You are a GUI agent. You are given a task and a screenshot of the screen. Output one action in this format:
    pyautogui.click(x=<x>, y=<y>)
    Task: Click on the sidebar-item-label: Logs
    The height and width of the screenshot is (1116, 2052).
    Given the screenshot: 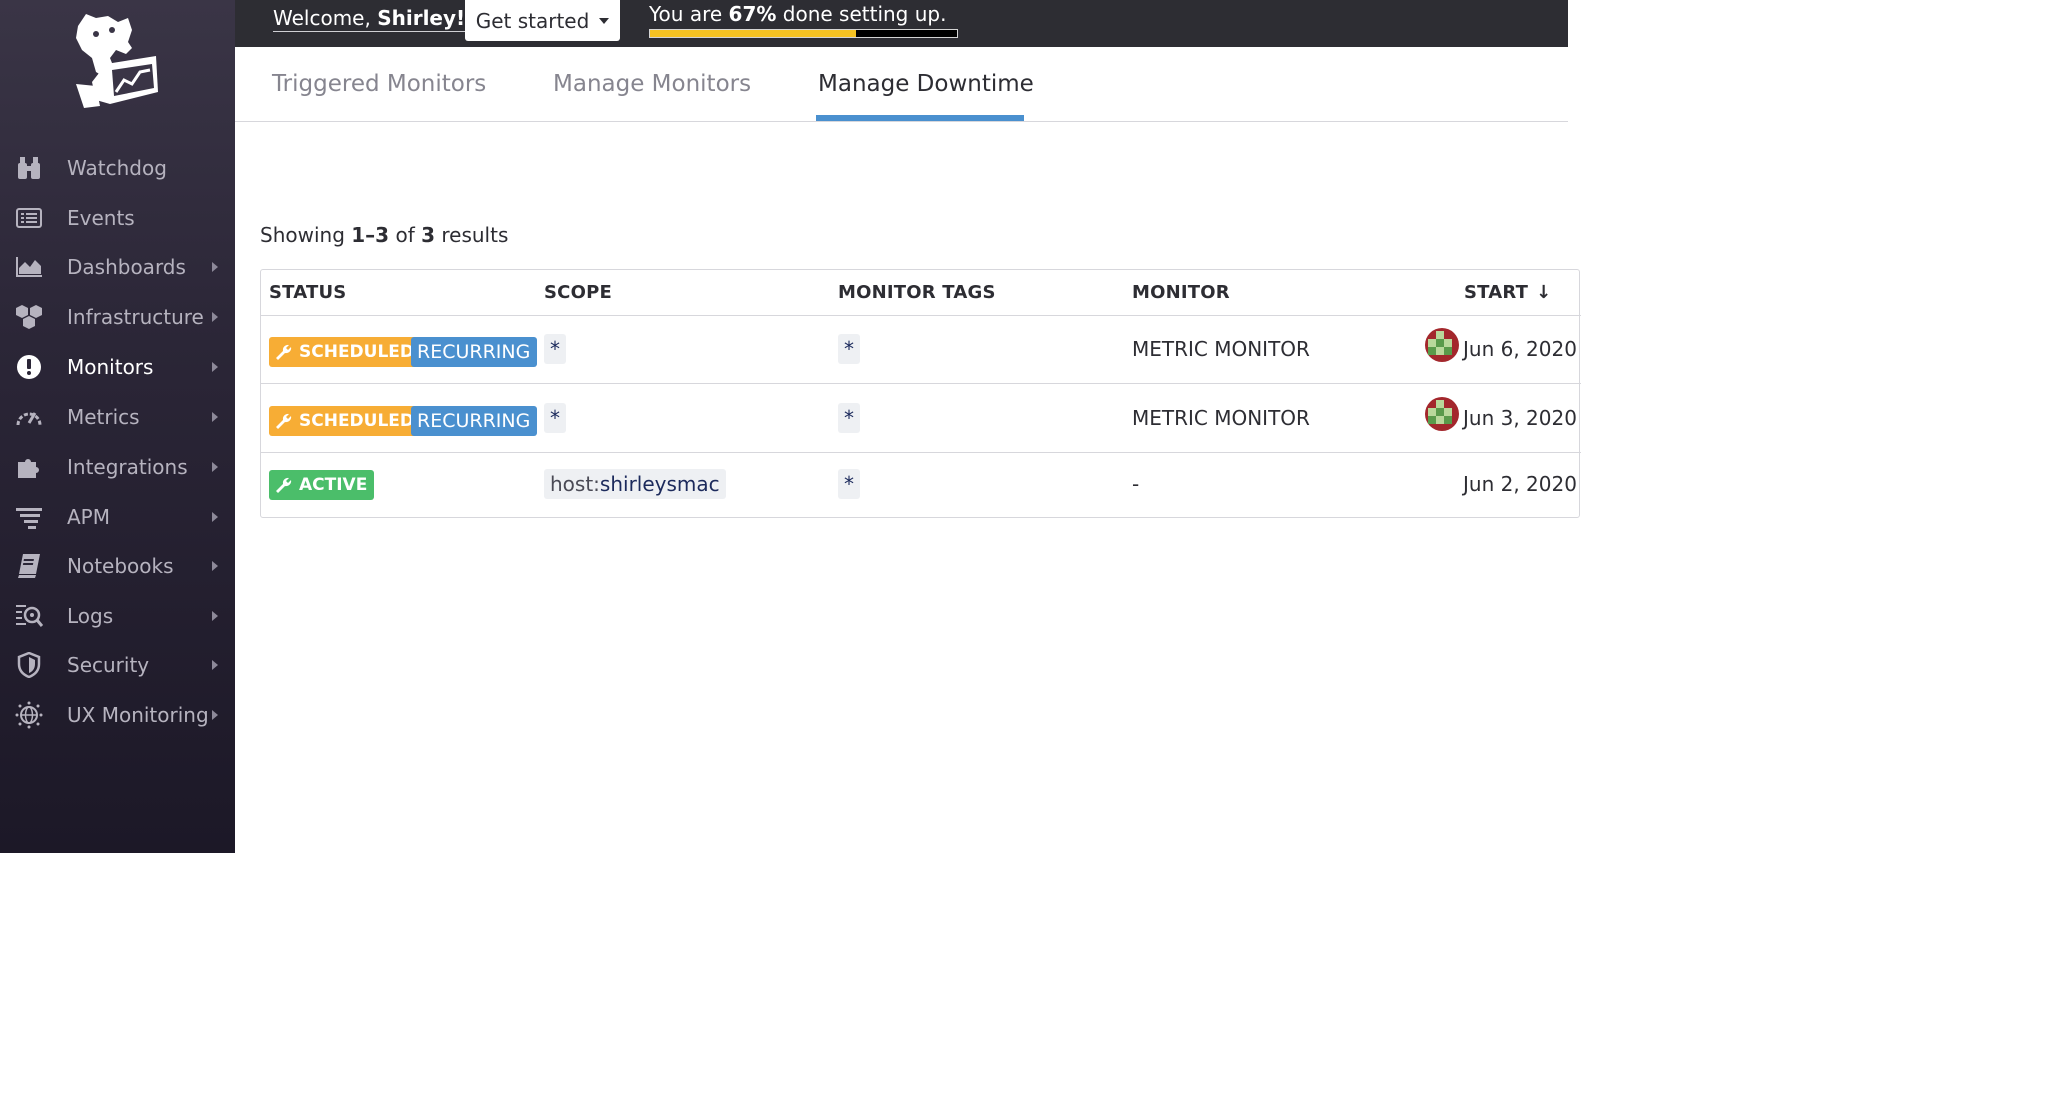 What is the action you would take?
    pyautogui.click(x=90, y=616)
    